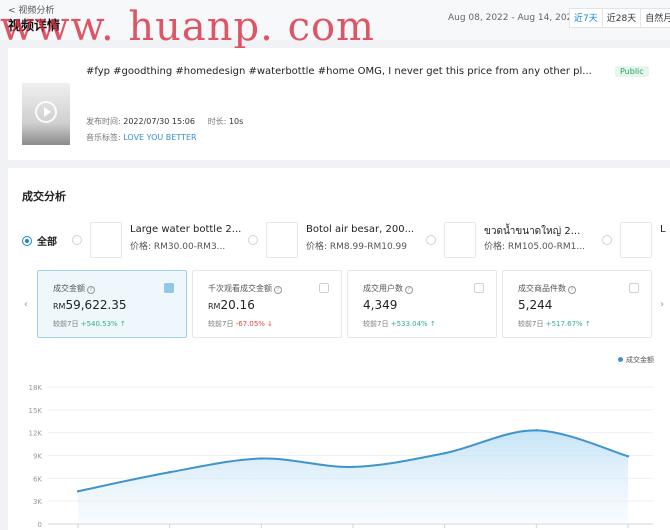 This screenshot has width=670, height=530. What do you see at coordinates (655, 18) in the screenshot?
I see `tab-natural-month: 自然月` at bounding box center [655, 18].